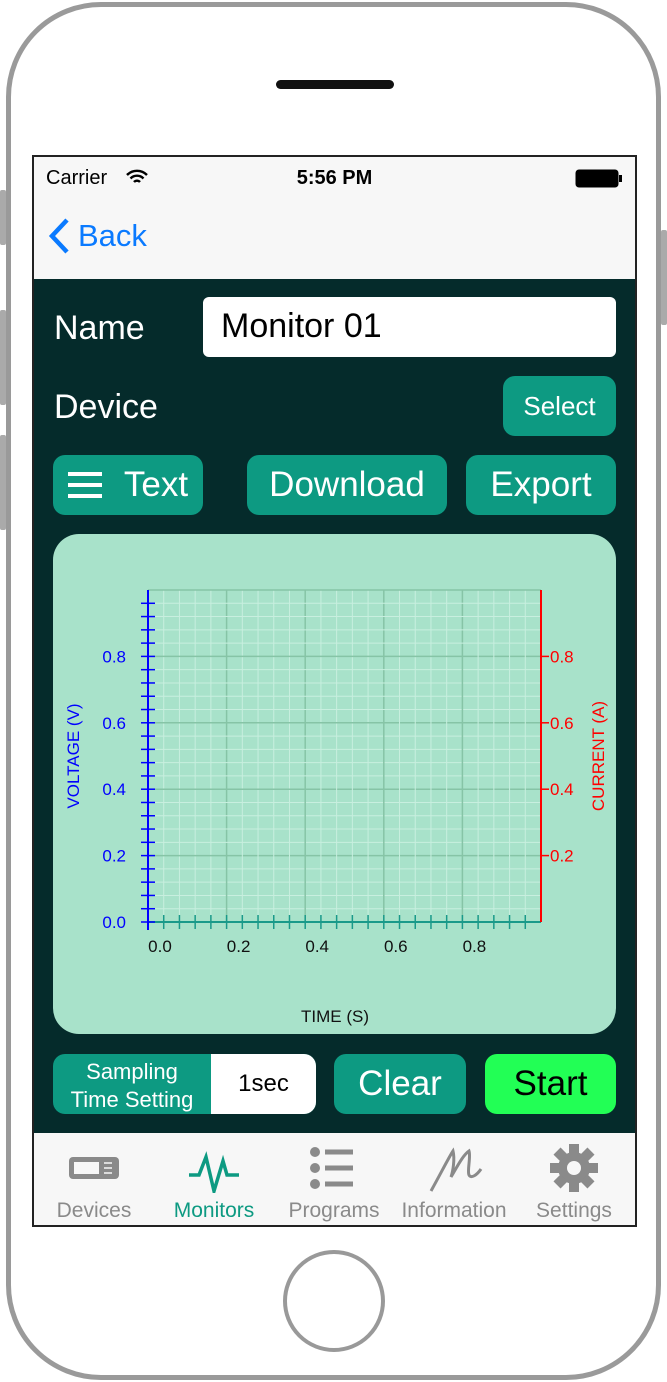 The height and width of the screenshot is (1382, 667). I want to click on y-tick-label: 0.0, so click(114, 922).